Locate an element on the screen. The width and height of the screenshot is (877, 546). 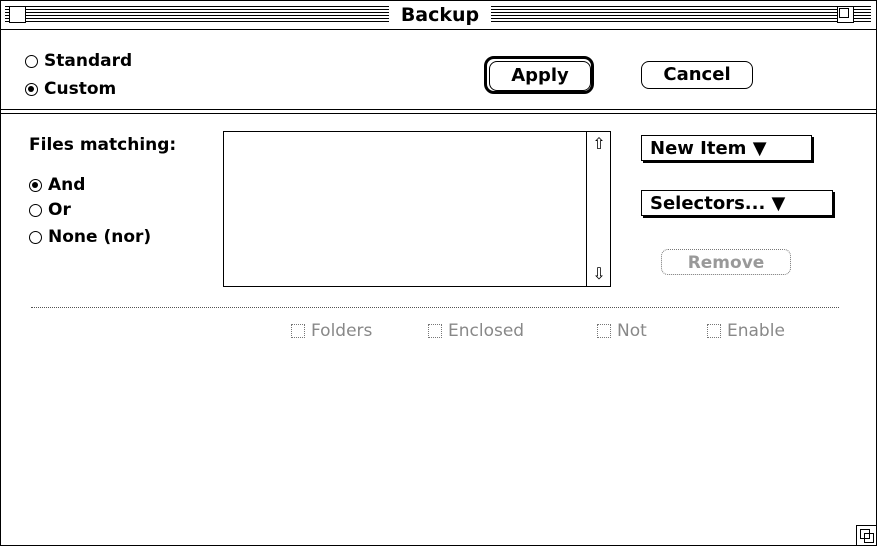
scroll-up-arrow-icon: ⇧ is located at coordinates (599, 144).